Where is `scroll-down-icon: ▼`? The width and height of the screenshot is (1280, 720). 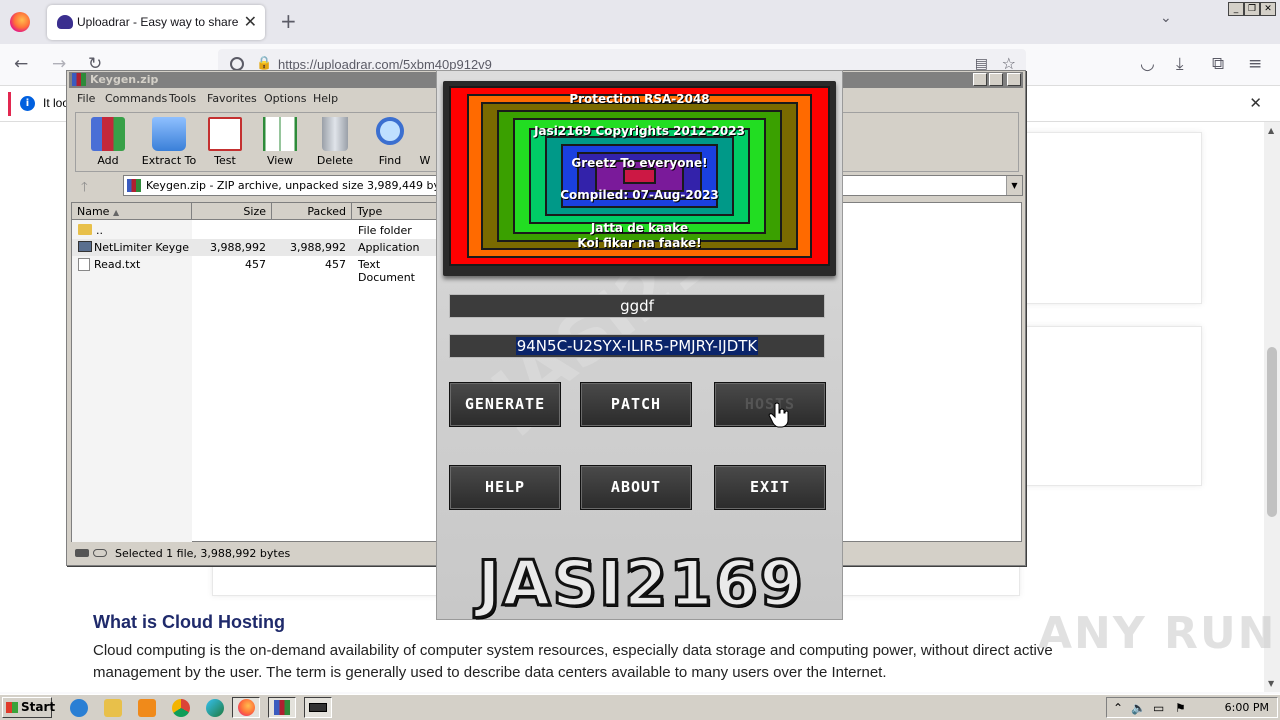
scroll-down-icon: ▼ is located at coordinates (1271, 683).